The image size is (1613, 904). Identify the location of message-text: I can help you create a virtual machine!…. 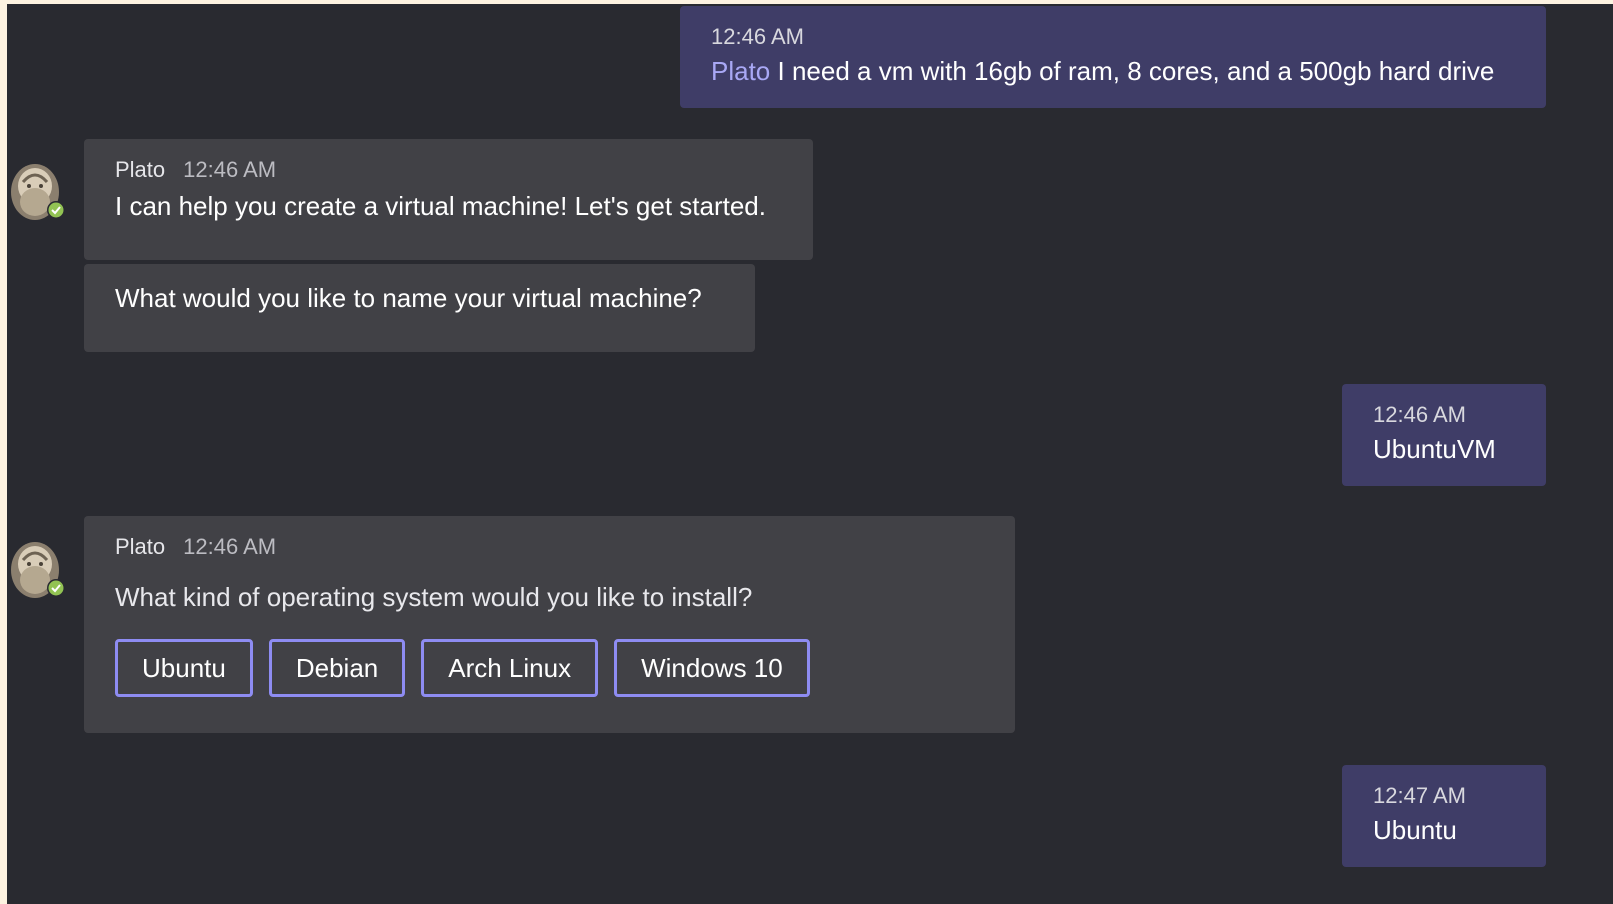
(440, 206).